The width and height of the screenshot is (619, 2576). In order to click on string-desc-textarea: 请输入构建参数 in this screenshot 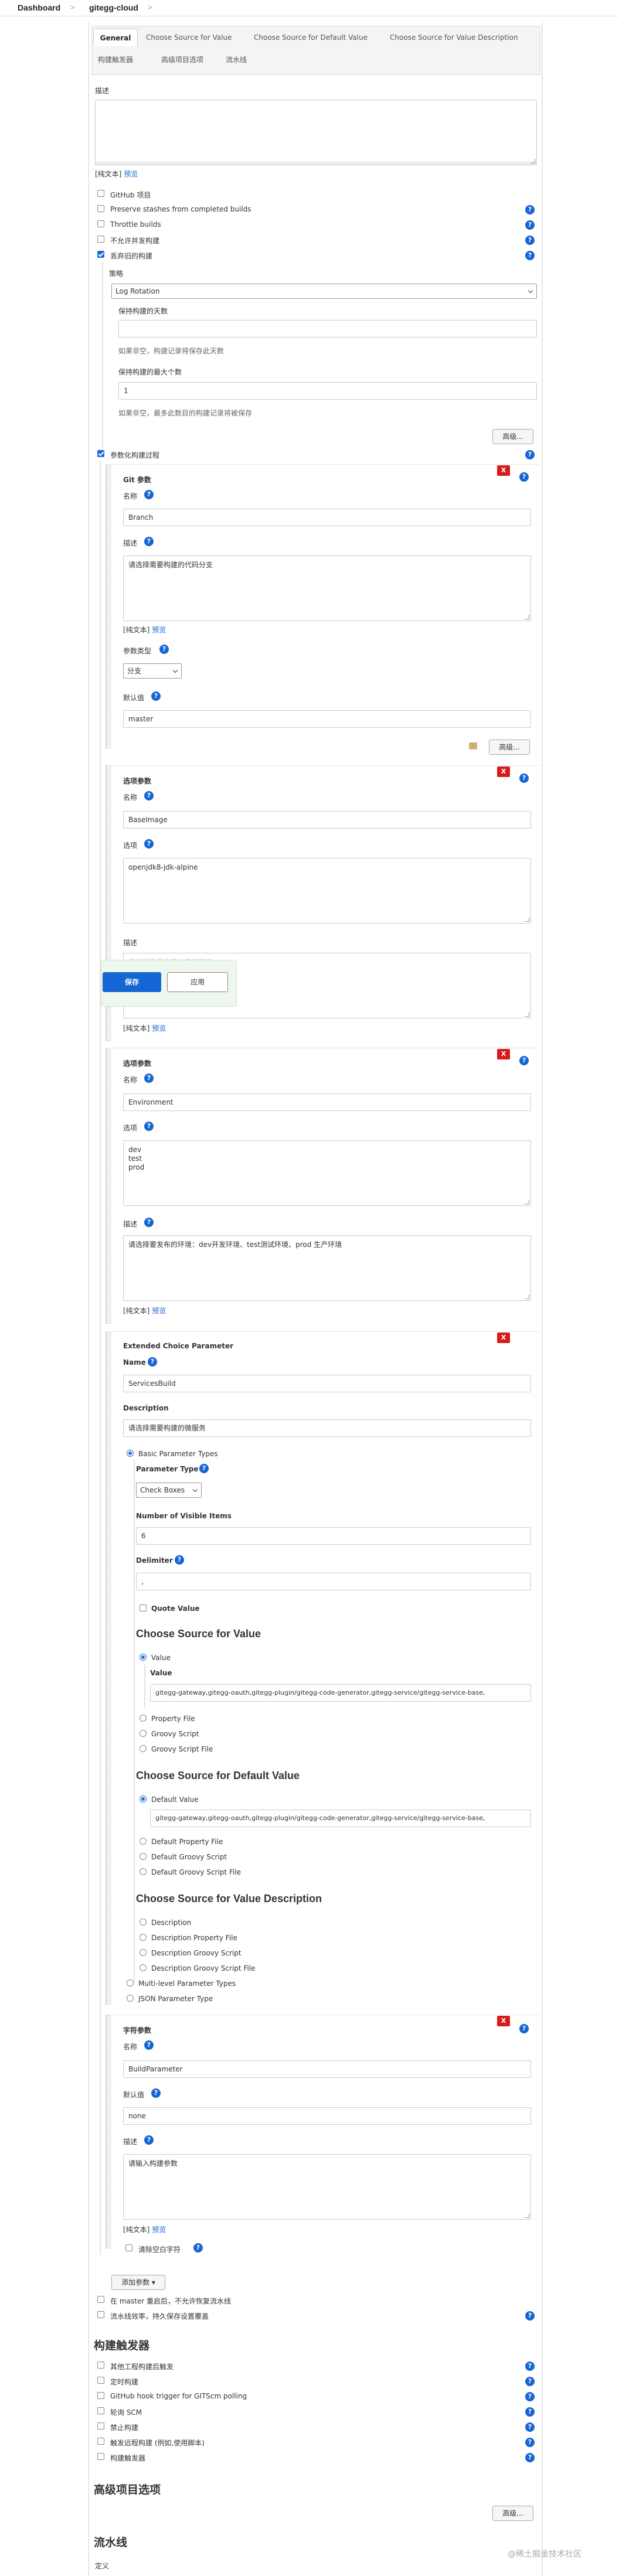, I will do `click(327, 2187)`.